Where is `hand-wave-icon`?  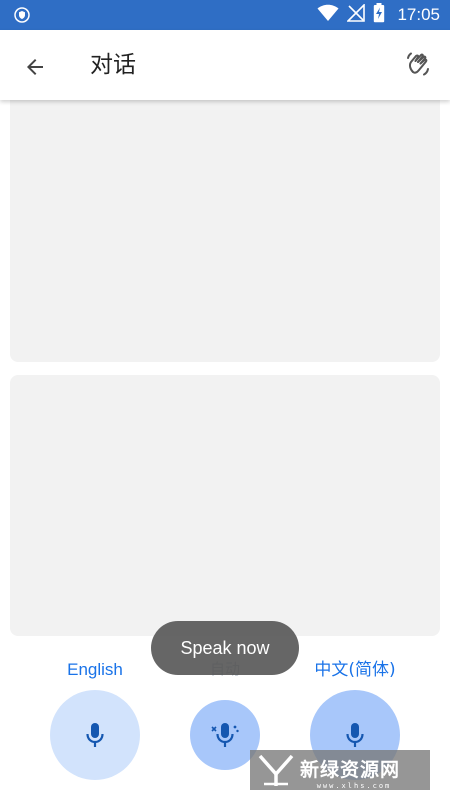
hand-wave-icon is located at coordinates (418, 64).